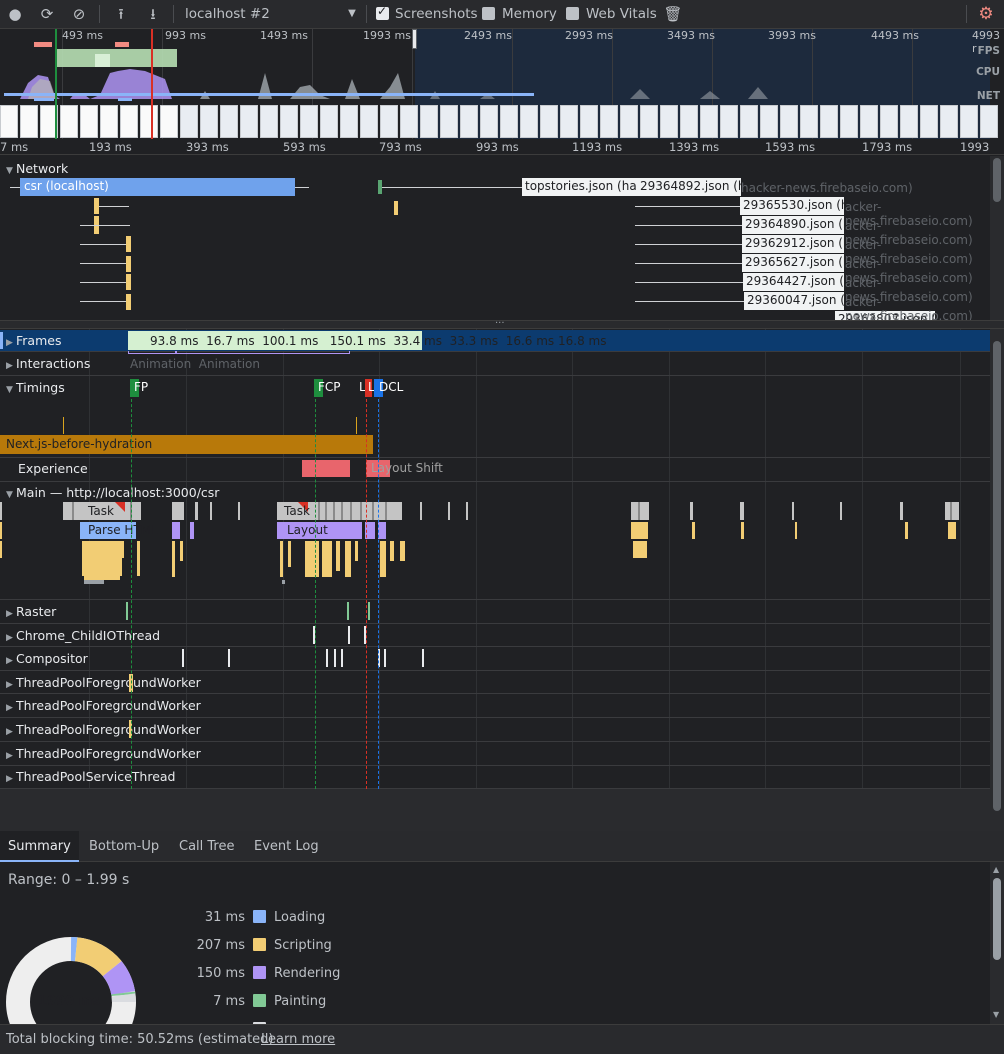 Image resolution: width=1004 pixels, height=1054 pixels. What do you see at coordinates (997, 580) in the screenshot?
I see `tracks-scrollbar` at bounding box center [997, 580].